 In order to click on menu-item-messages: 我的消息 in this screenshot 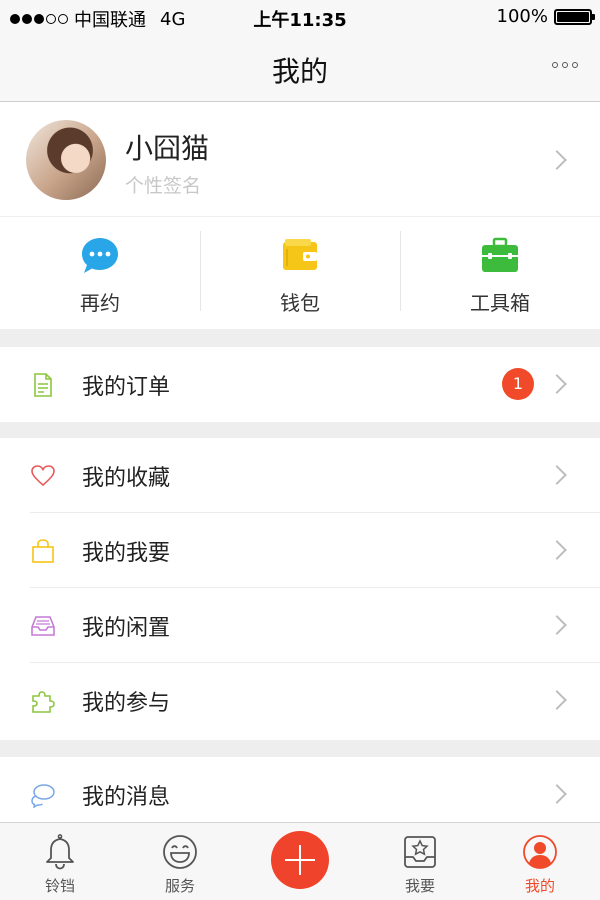, I will do `click(300, 789)`.